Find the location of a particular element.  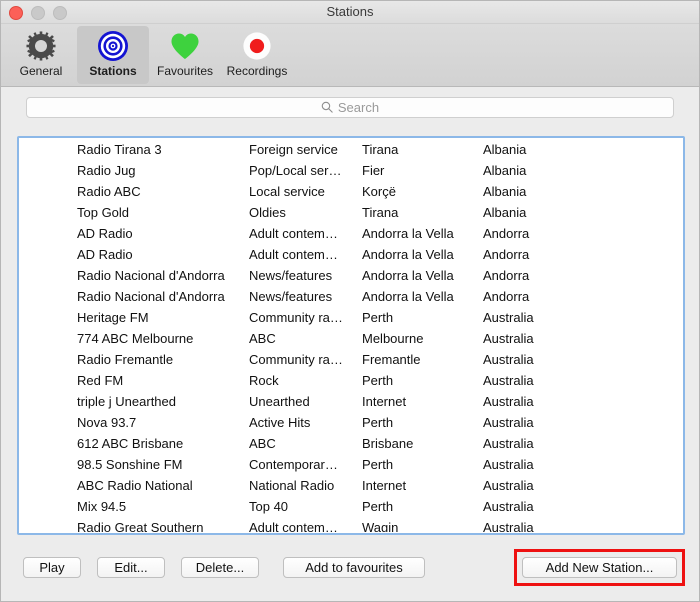

cell-station-name: Red FM is located at coordinates (100, 380).